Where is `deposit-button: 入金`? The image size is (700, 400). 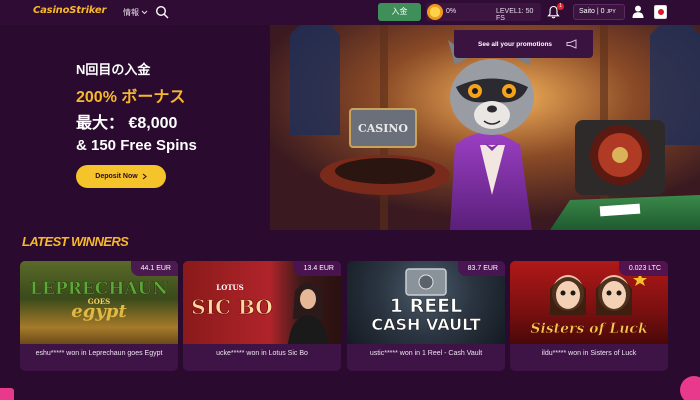 deposit-button: 入金 is located at coordinates (399, 12).